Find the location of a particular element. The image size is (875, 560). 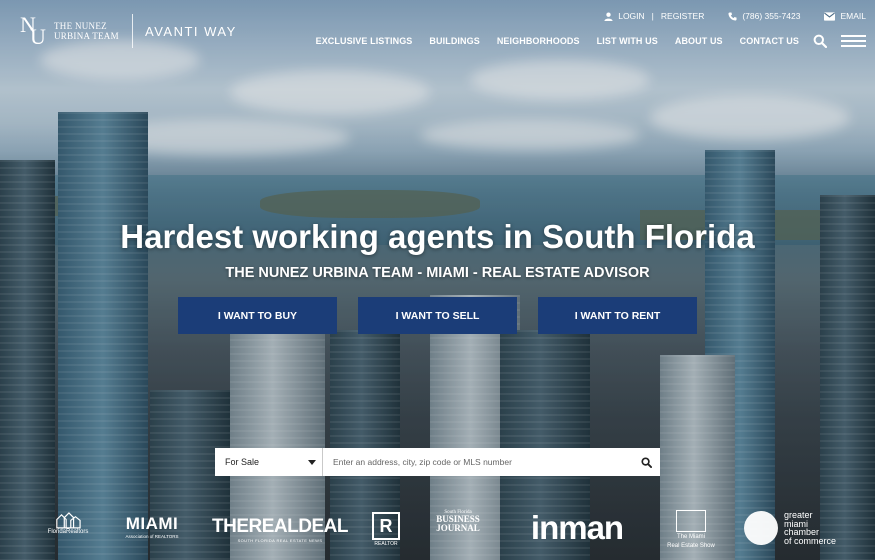

team-name-line1: THE NUNEZ is located at coordinates (80, 26).